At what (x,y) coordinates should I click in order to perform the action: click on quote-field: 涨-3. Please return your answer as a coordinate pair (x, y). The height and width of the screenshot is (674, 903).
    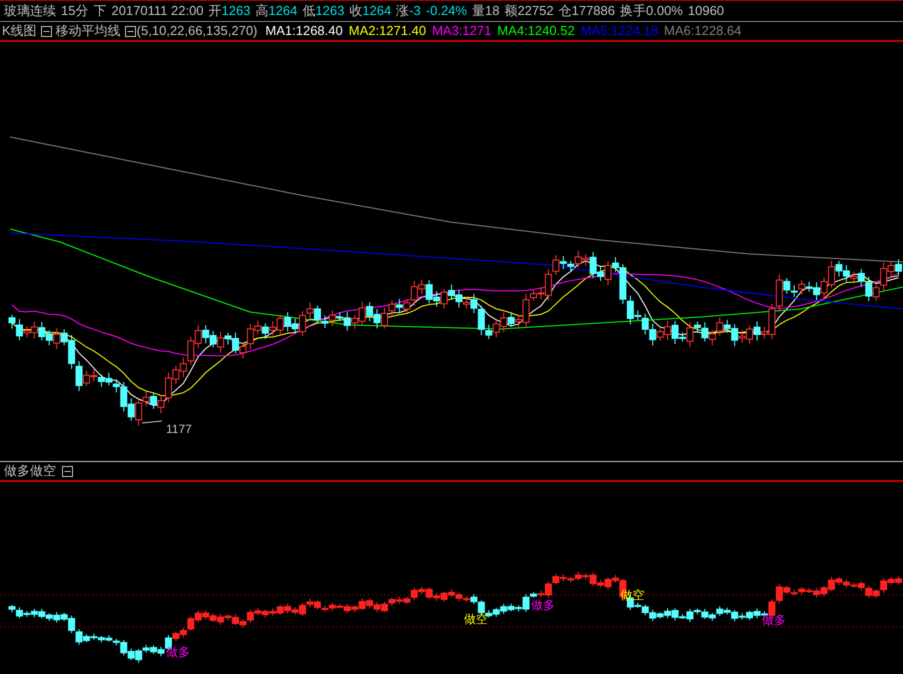
    Looking at the image, I should click on (408, 11).